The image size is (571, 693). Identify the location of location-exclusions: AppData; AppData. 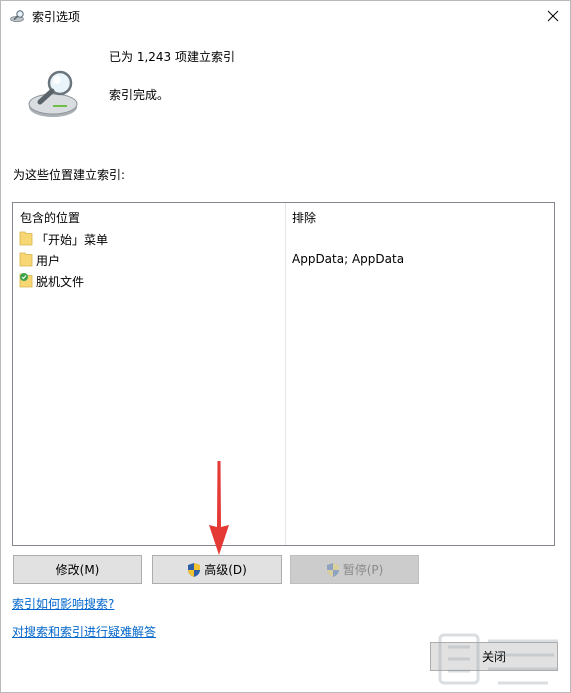
(348, 259).